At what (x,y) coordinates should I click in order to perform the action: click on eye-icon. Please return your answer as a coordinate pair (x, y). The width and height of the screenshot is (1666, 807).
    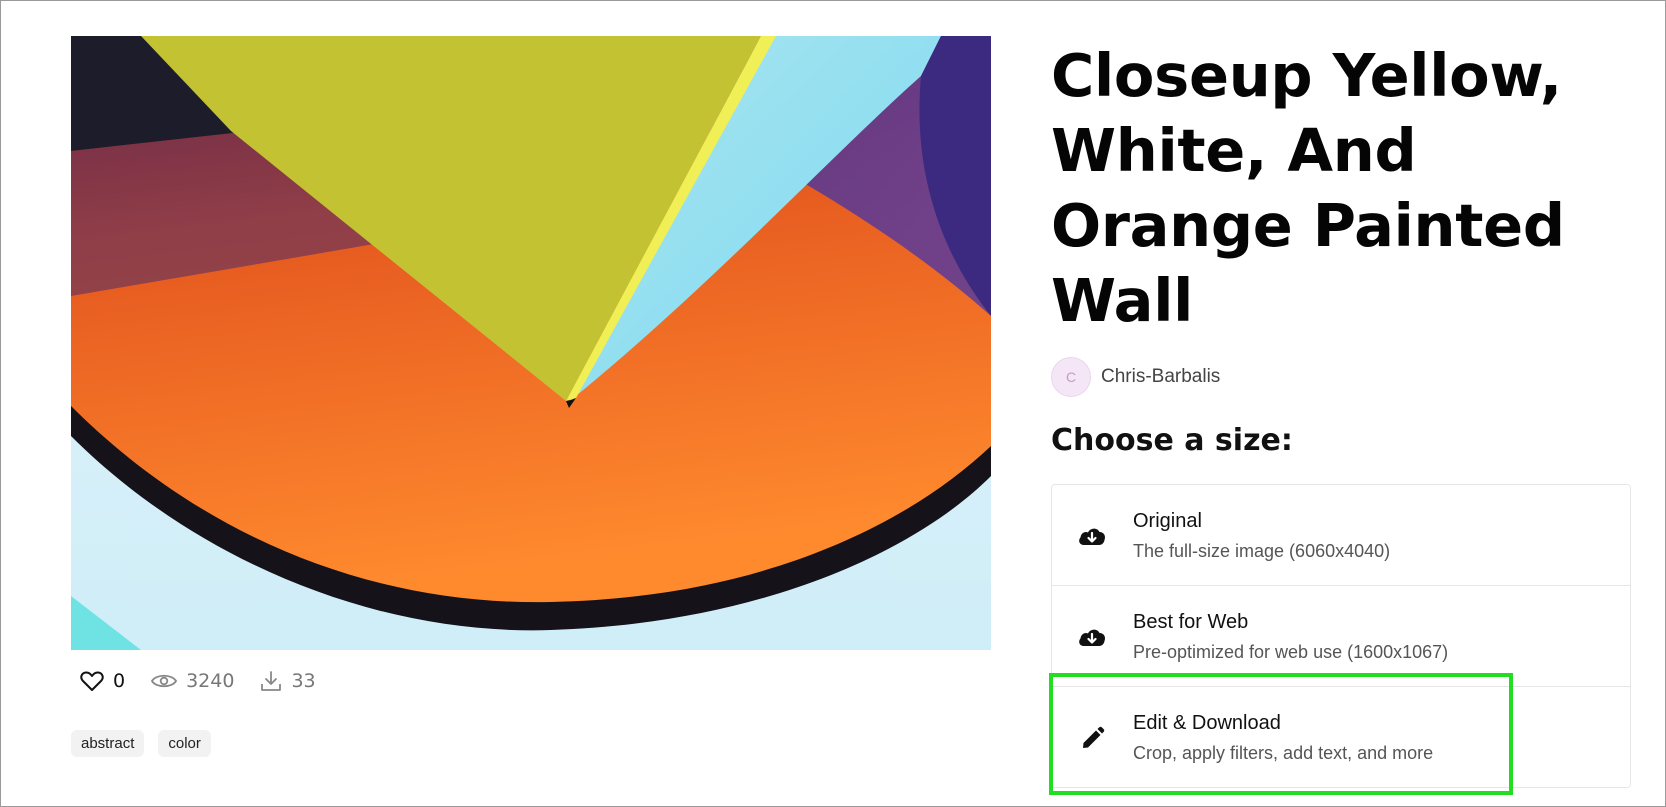
    Looking at the image, I should click on (164, 681).